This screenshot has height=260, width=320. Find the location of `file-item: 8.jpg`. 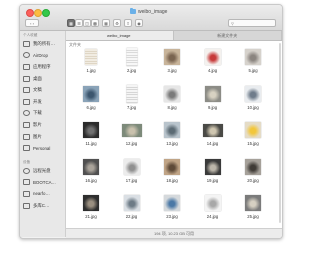

file-item: 8.jpg is located at coordinates (172, 99).